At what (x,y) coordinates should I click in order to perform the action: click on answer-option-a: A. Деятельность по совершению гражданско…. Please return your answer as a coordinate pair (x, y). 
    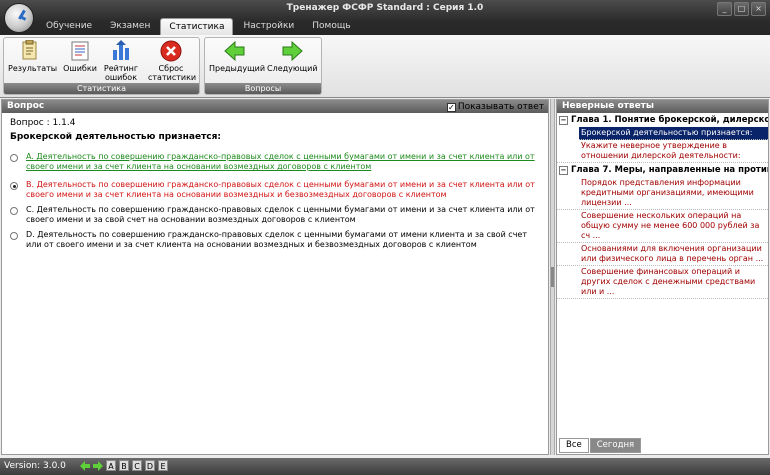
    Looking at the image, I should click on (275, 162).